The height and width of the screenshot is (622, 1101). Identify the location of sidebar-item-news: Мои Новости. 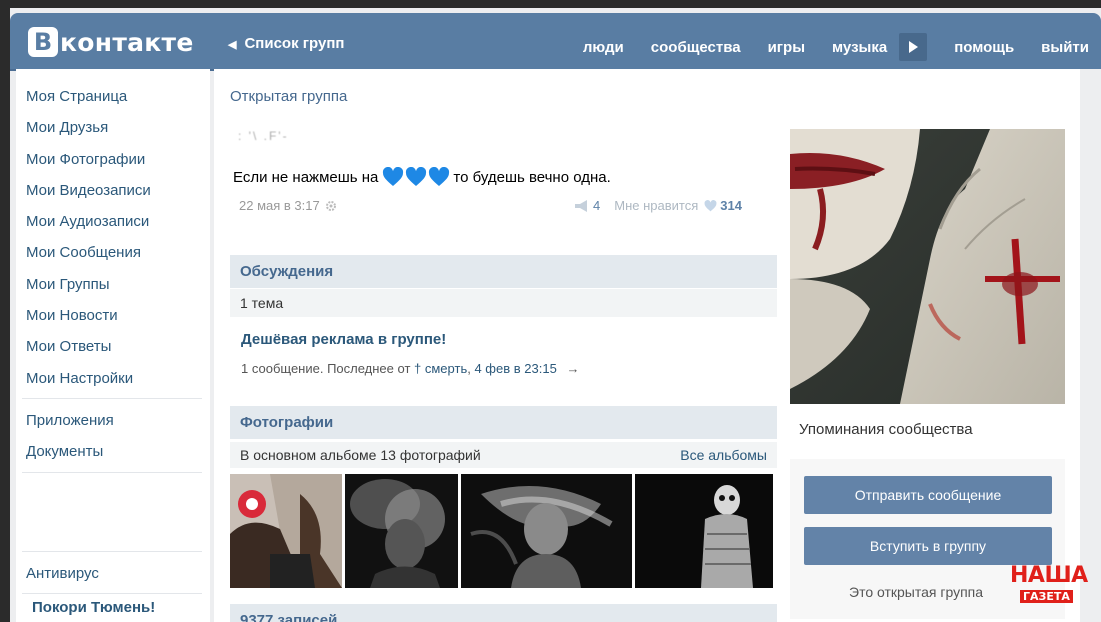
(113, 315).